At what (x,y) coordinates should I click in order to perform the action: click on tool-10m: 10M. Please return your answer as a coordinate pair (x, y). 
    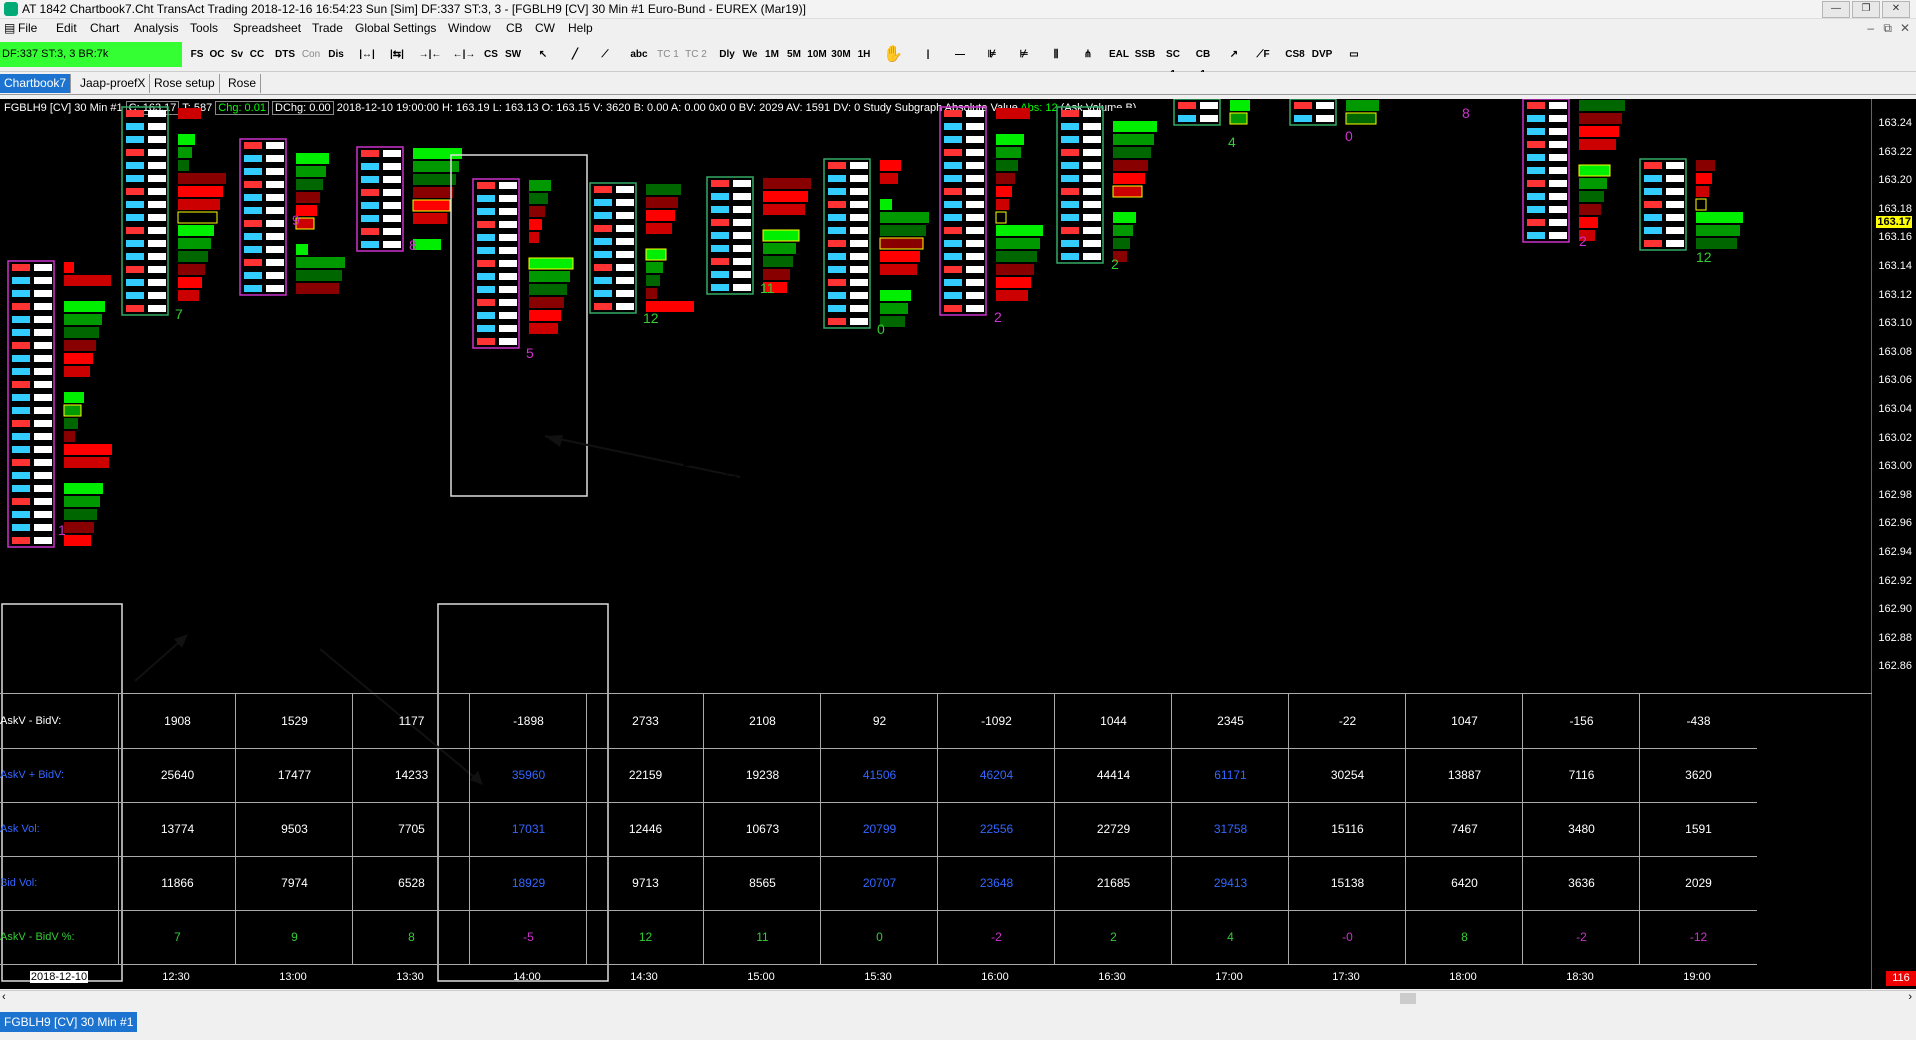
    Looking at the image, I should click on (817, 55).